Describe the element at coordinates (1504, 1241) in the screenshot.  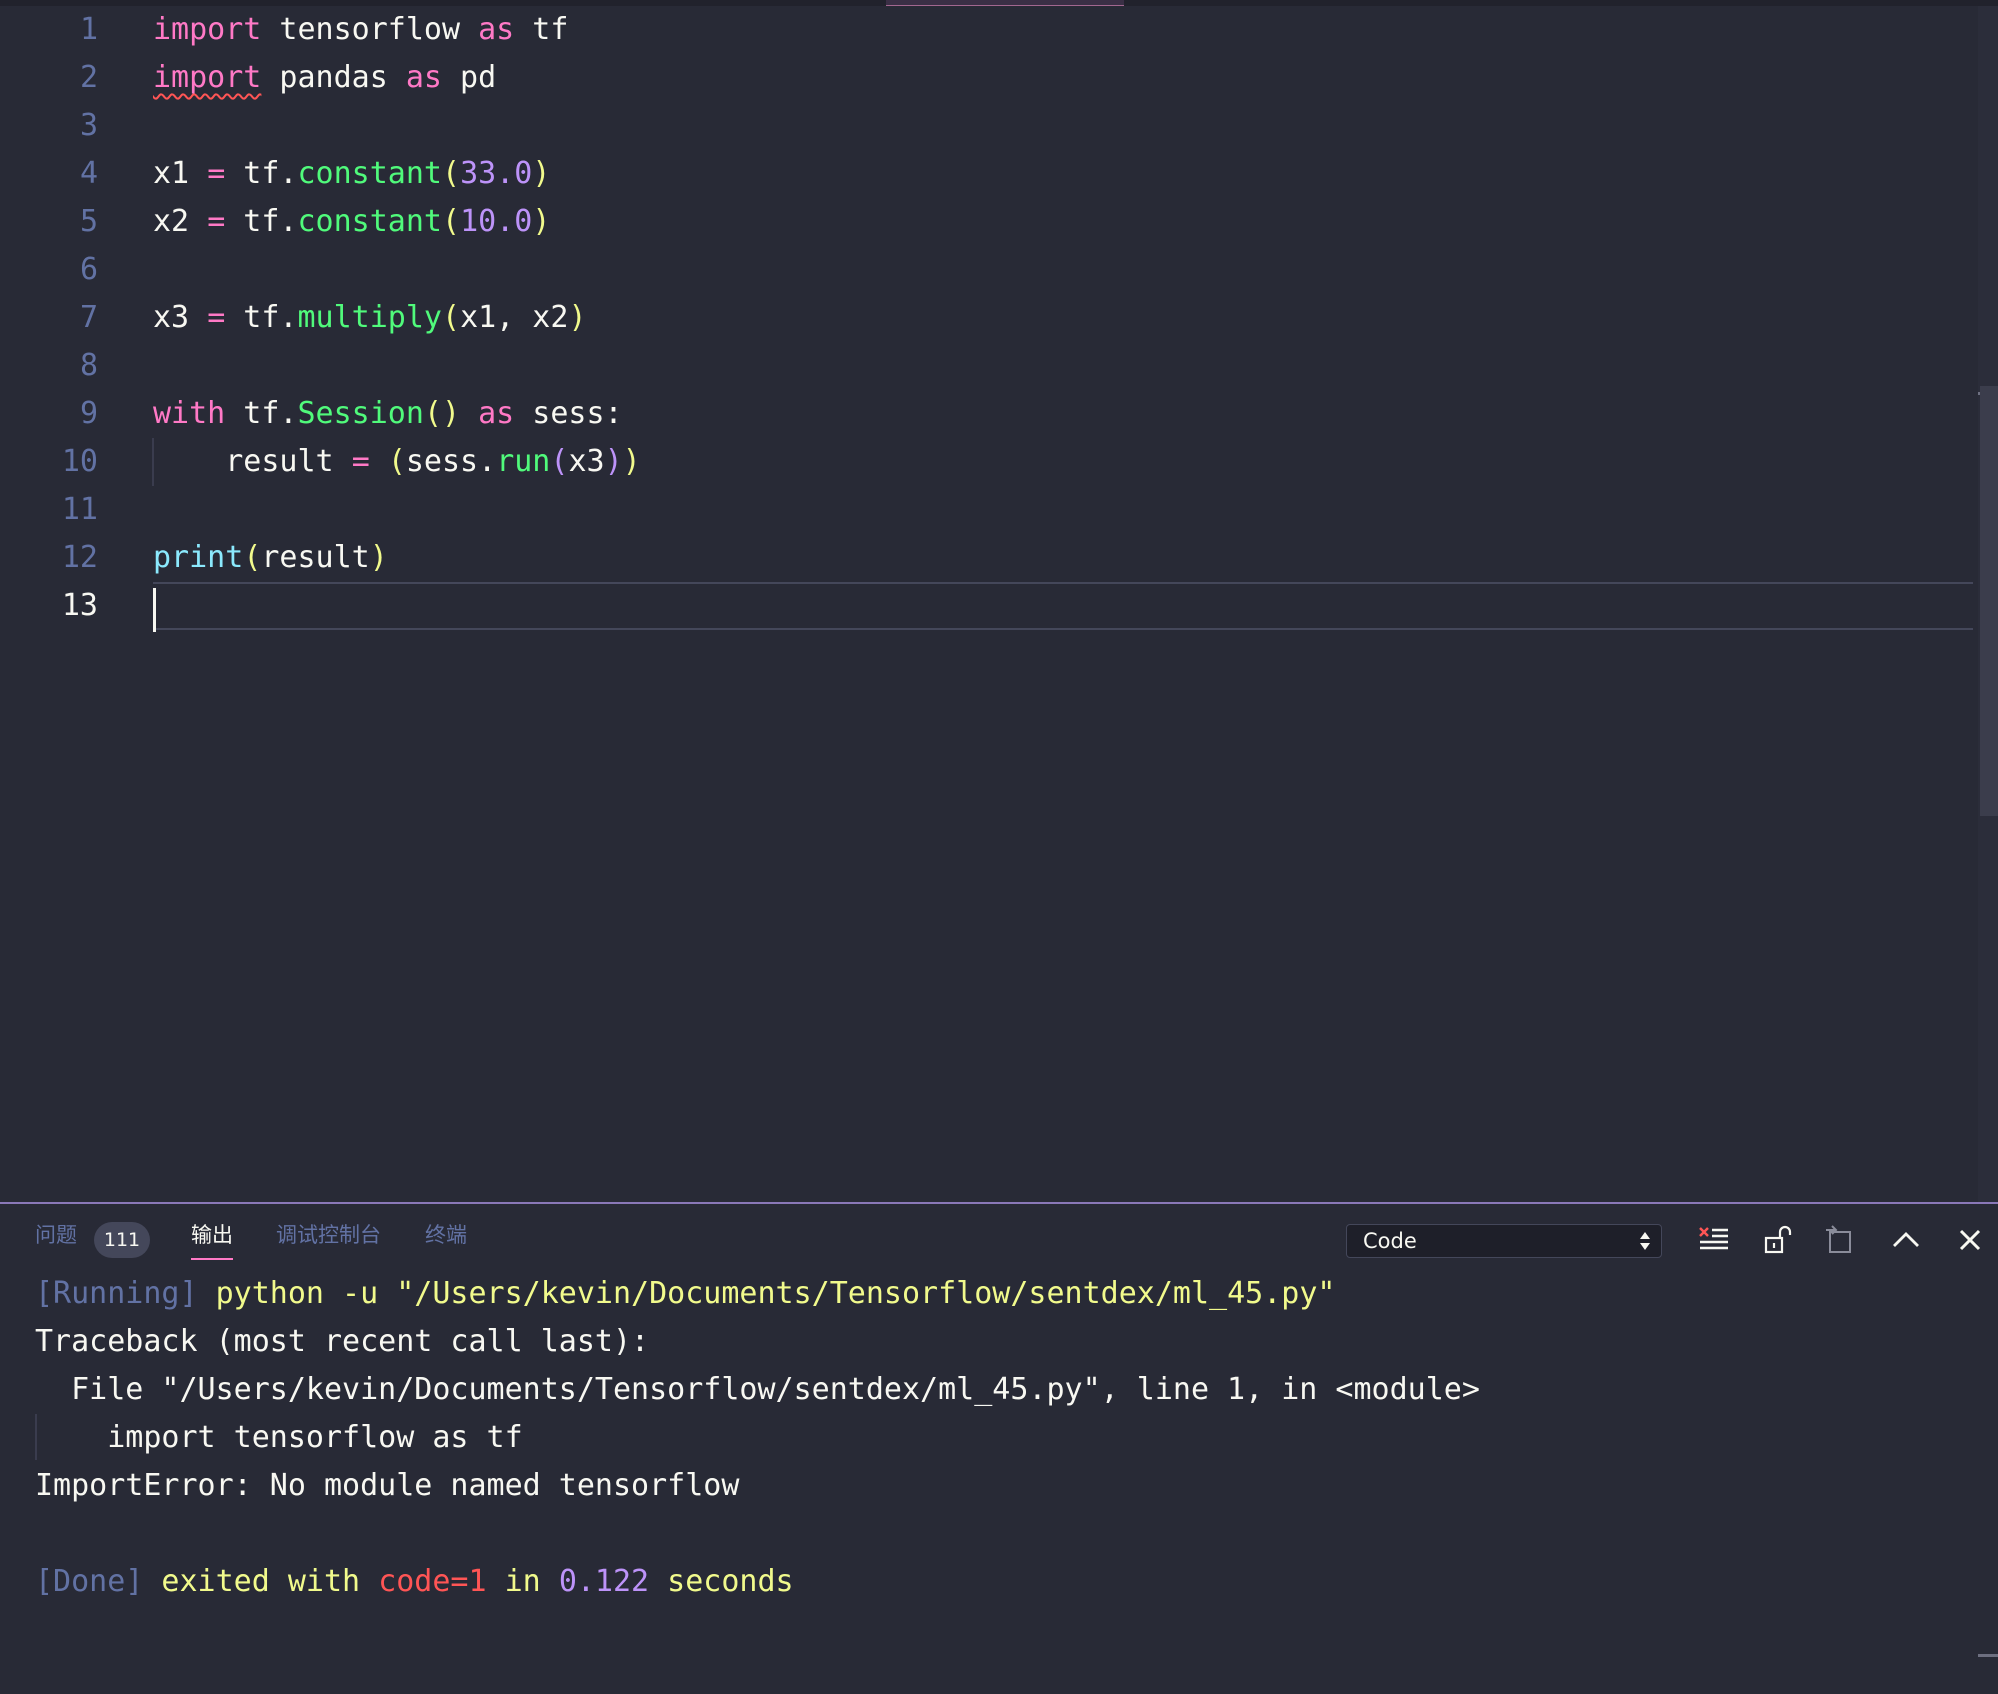
I see `output-channel-select: Code` at that location.